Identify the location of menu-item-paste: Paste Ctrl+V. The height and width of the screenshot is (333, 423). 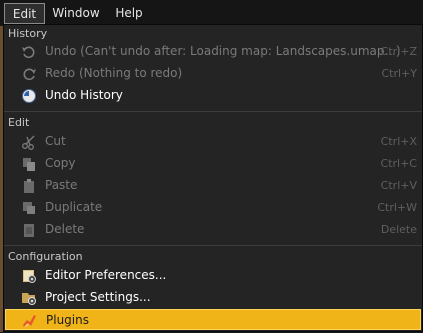
(213, 185).